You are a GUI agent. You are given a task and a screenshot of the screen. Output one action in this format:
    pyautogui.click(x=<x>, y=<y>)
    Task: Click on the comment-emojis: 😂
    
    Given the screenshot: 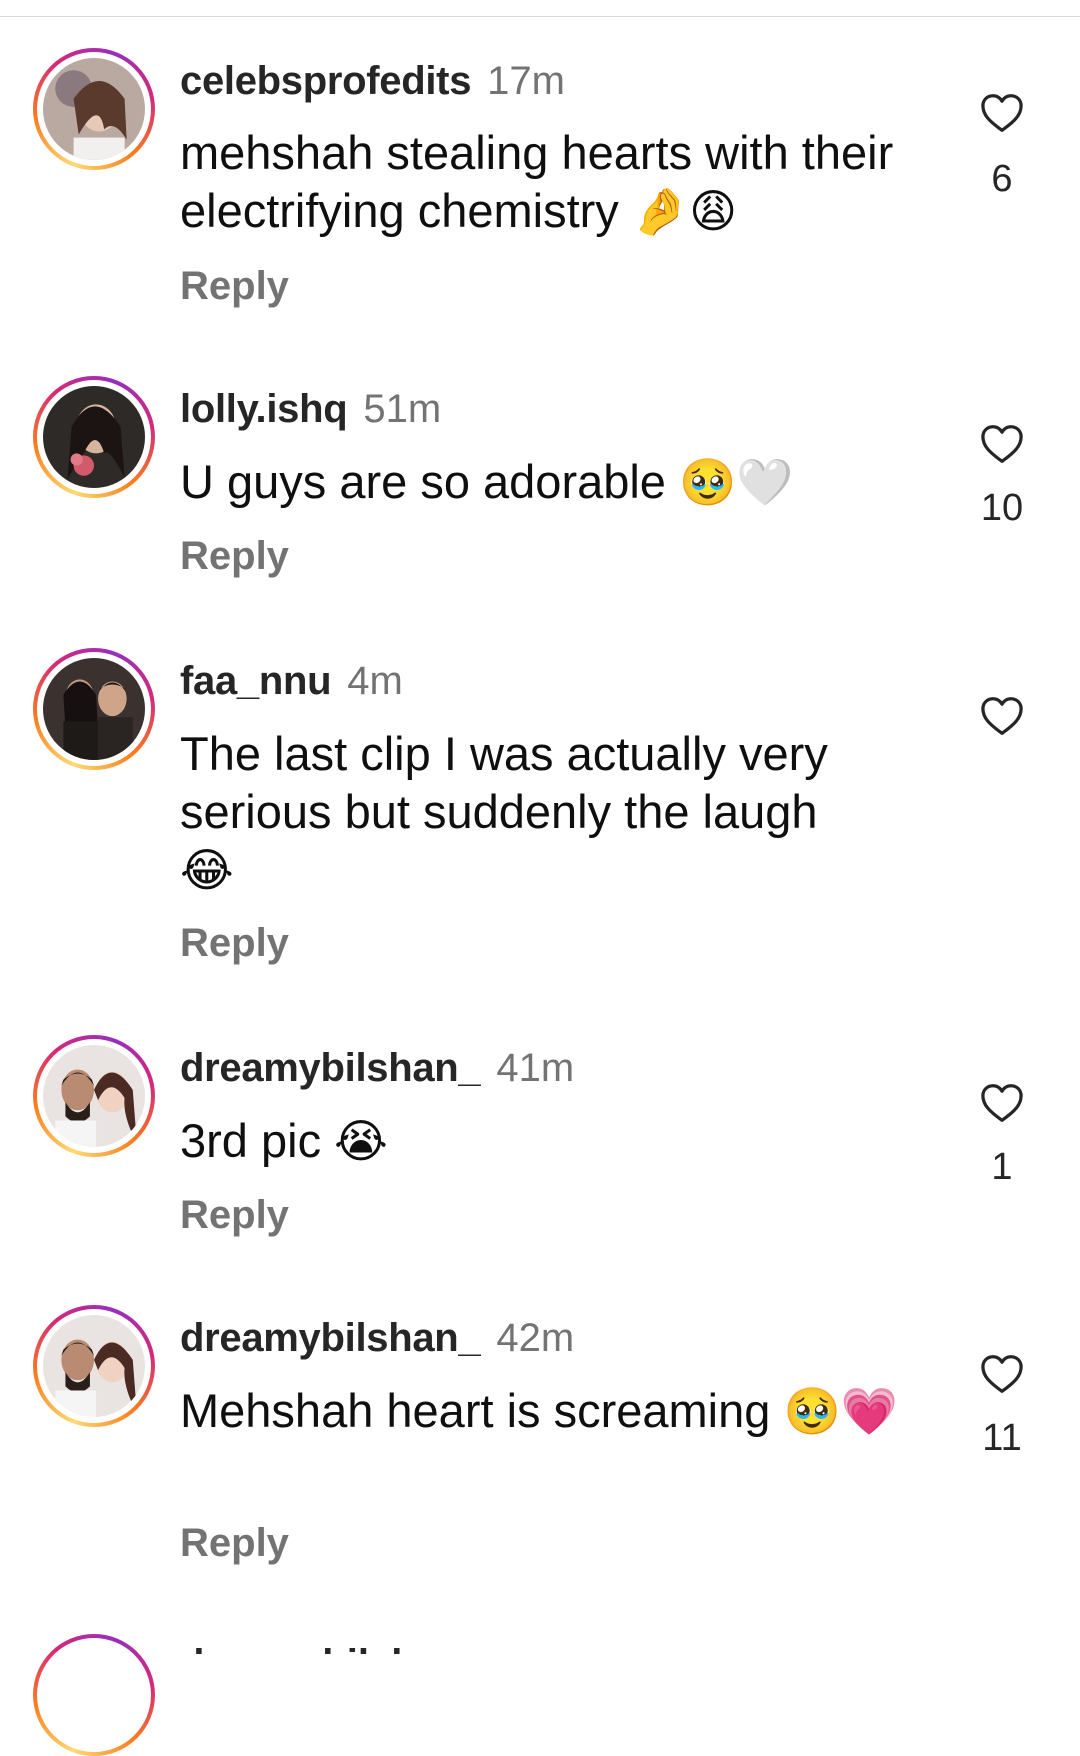 What is the action you would take?
    pyautogui.click(x=207, y=870)
    